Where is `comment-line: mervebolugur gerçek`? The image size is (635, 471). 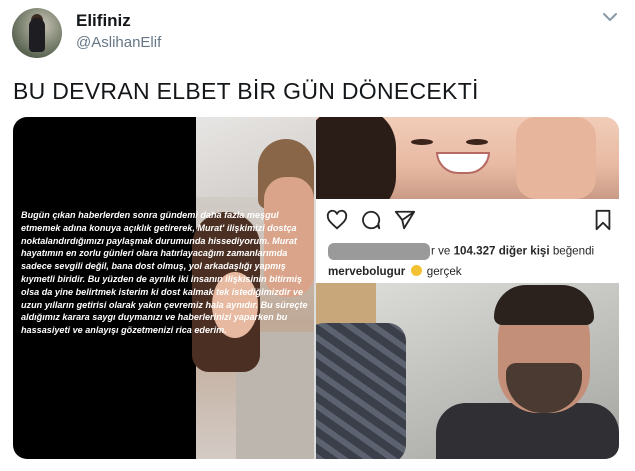 comment-line: mervebolugur gerçek is located at coordinates (395, 271).